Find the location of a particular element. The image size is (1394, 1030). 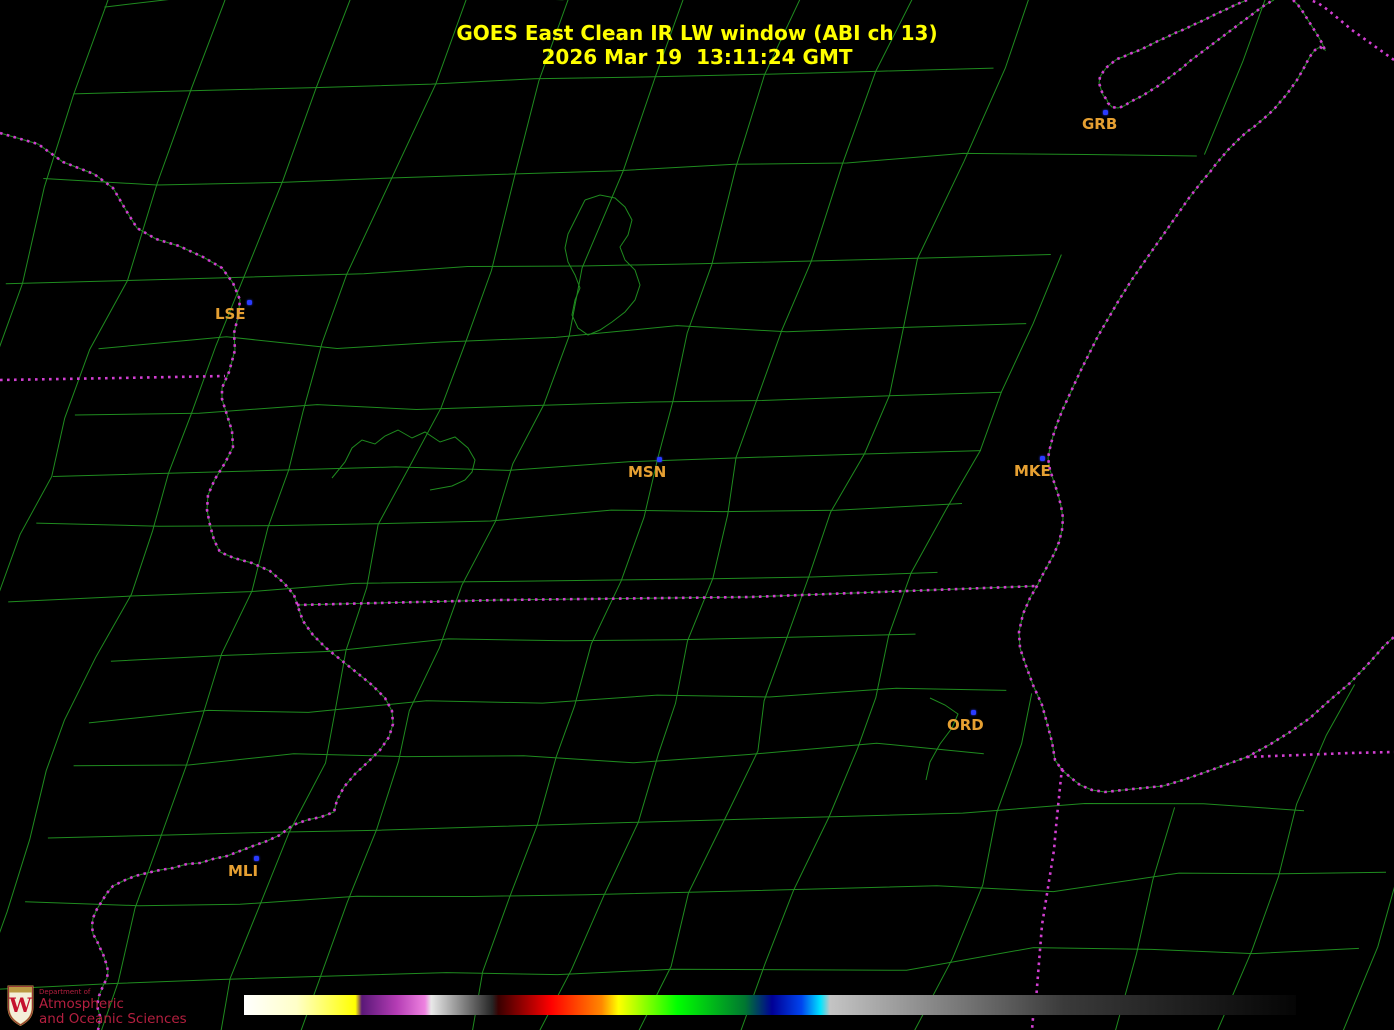

uw-crest-icon: W is located at coordinates (20, 1005).